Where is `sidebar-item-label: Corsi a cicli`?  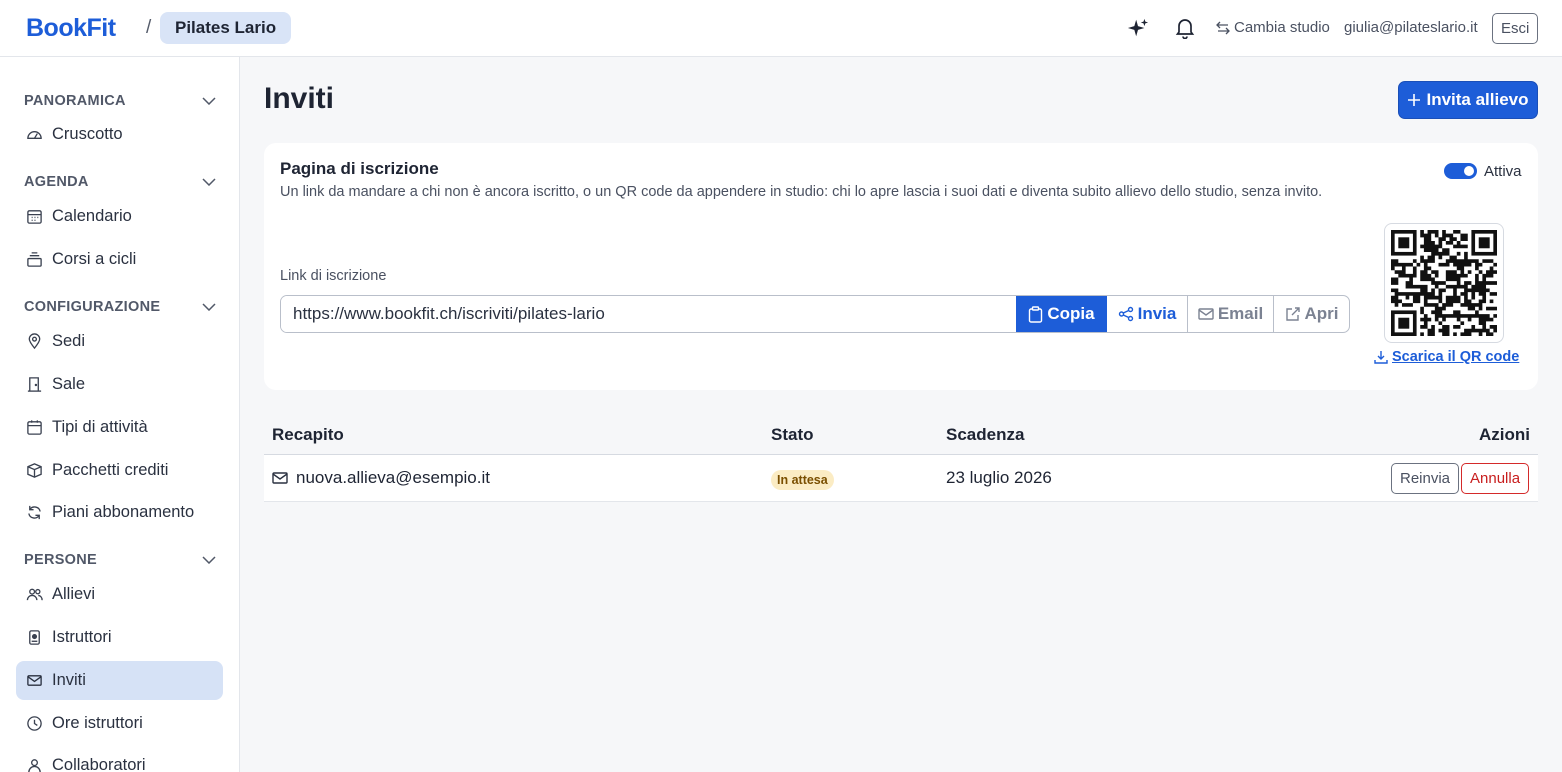
sidebar-item-label: Corsi a cicli is located at coordinates (94, 259).